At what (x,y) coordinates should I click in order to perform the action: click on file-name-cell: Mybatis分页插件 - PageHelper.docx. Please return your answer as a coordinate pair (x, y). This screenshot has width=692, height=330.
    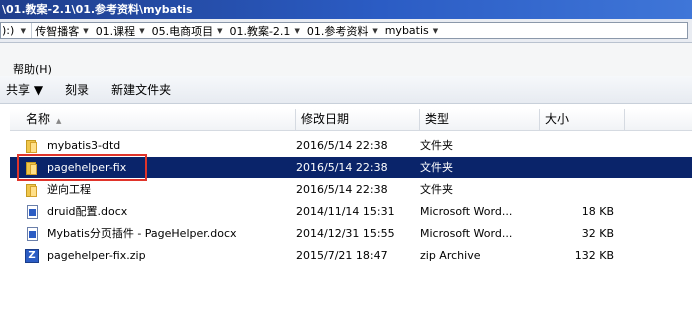
    Looking at the image, I should click on (160, 233).